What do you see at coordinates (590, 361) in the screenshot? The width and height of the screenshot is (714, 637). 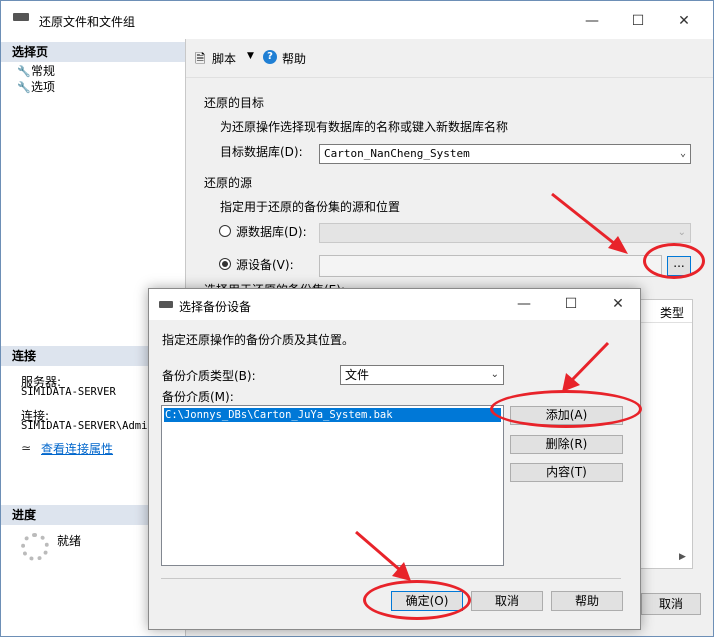 I see `annotation-arrow-add` at bounding box center [590, 361].